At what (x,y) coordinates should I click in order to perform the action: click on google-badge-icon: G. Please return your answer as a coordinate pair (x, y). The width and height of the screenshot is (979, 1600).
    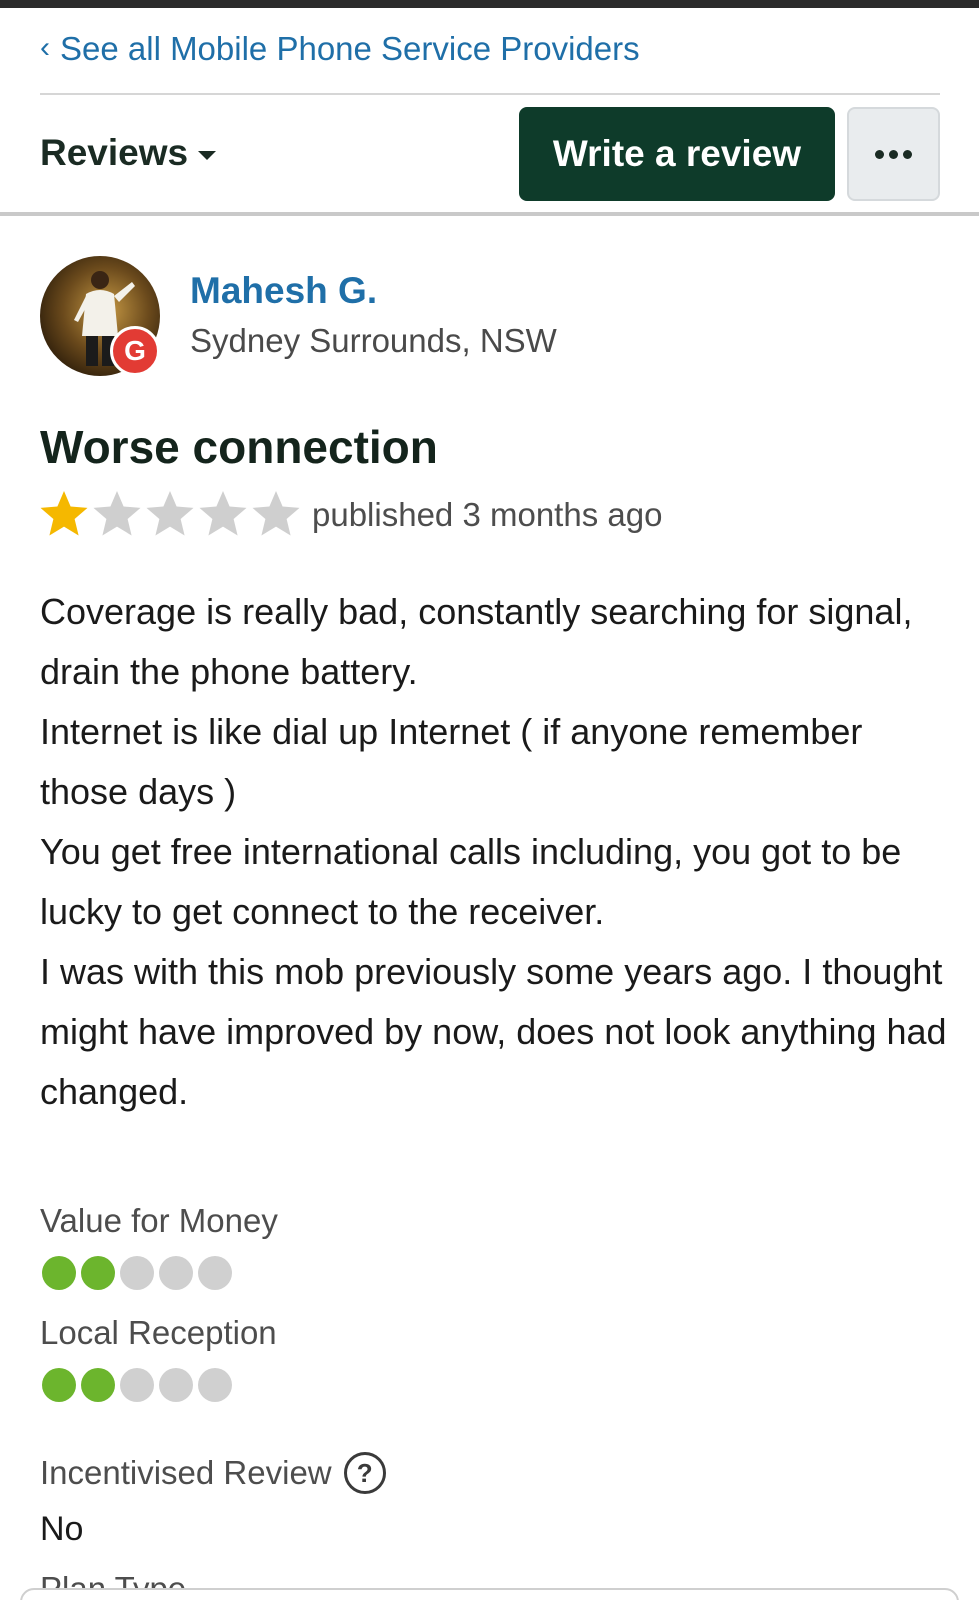
    Looking at the image, I should click on (135, 351).